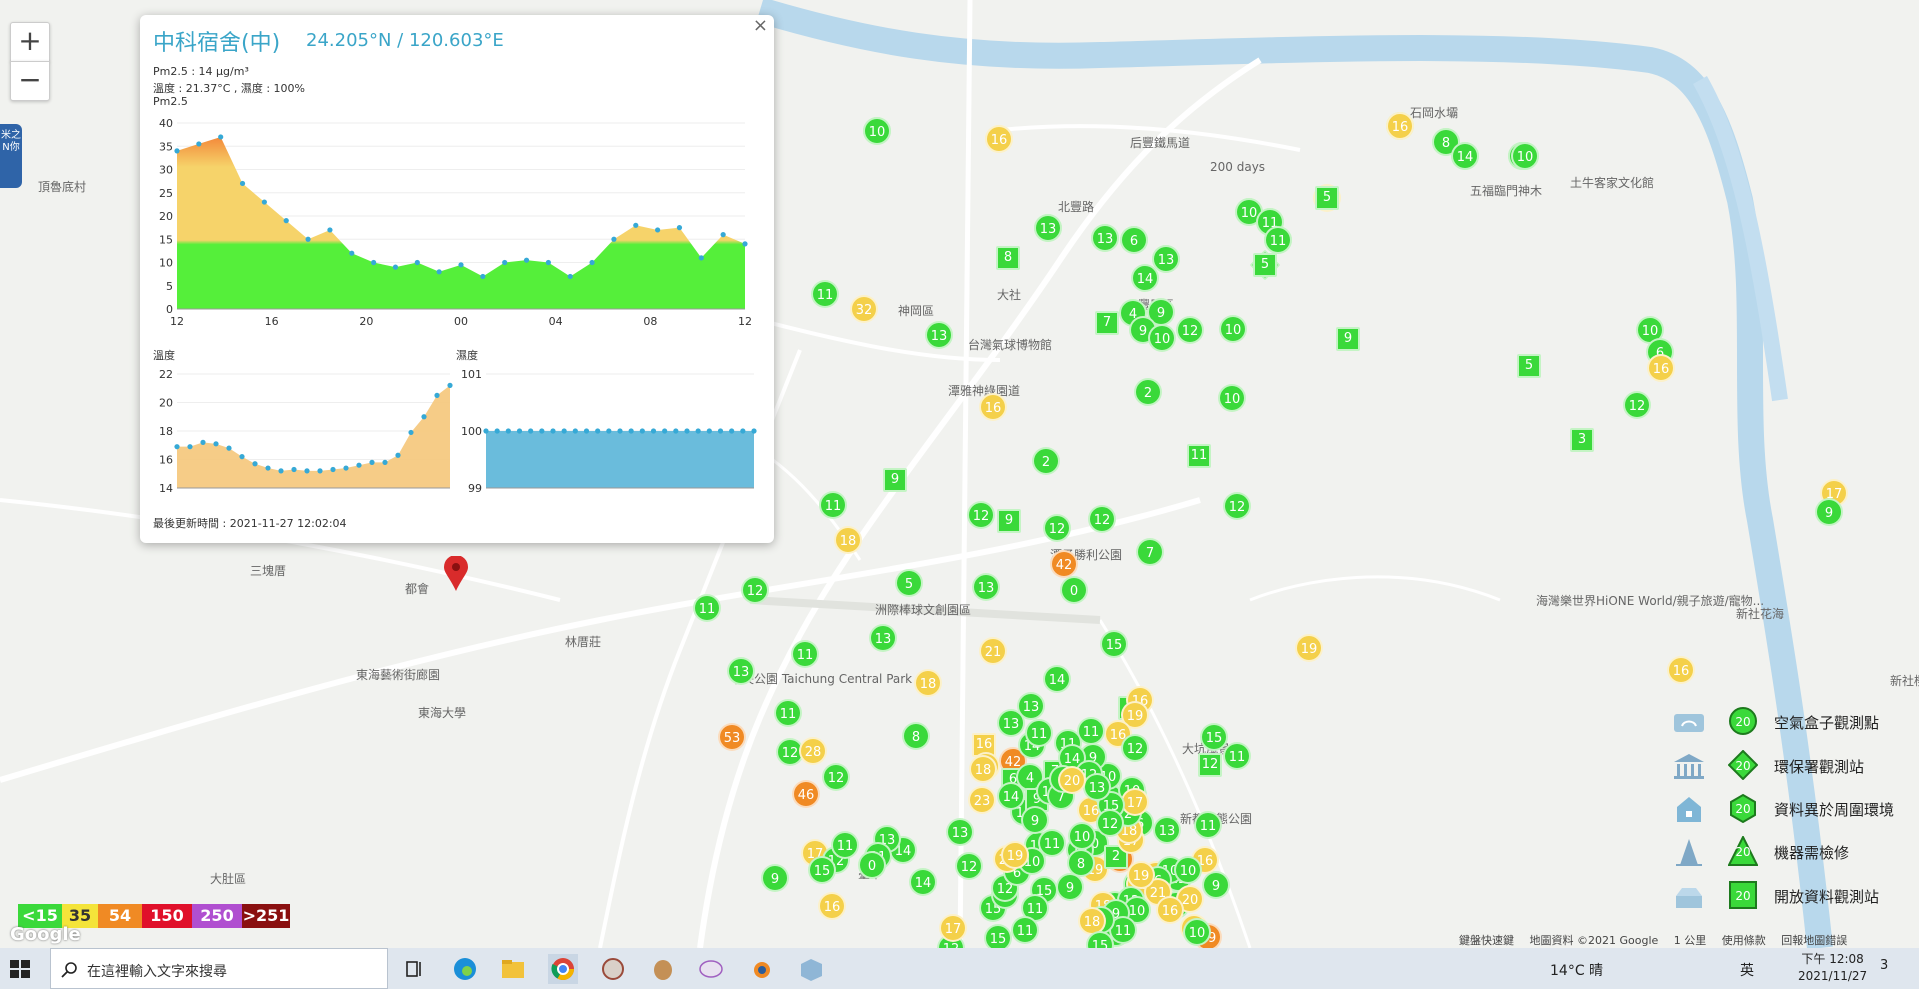  Describe the element at coordinates (732, 737) in the screenshot. I see `station-marker: 53` at that location.